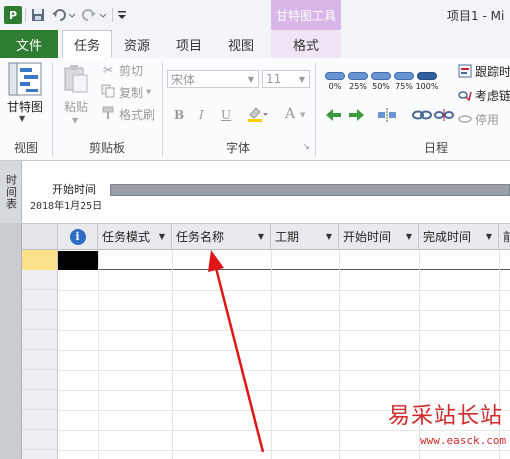 Image resolution: width=510 pixels, height=459 pixels. I want to click on watermark-logo: 易采站长站, so click(446, 416).